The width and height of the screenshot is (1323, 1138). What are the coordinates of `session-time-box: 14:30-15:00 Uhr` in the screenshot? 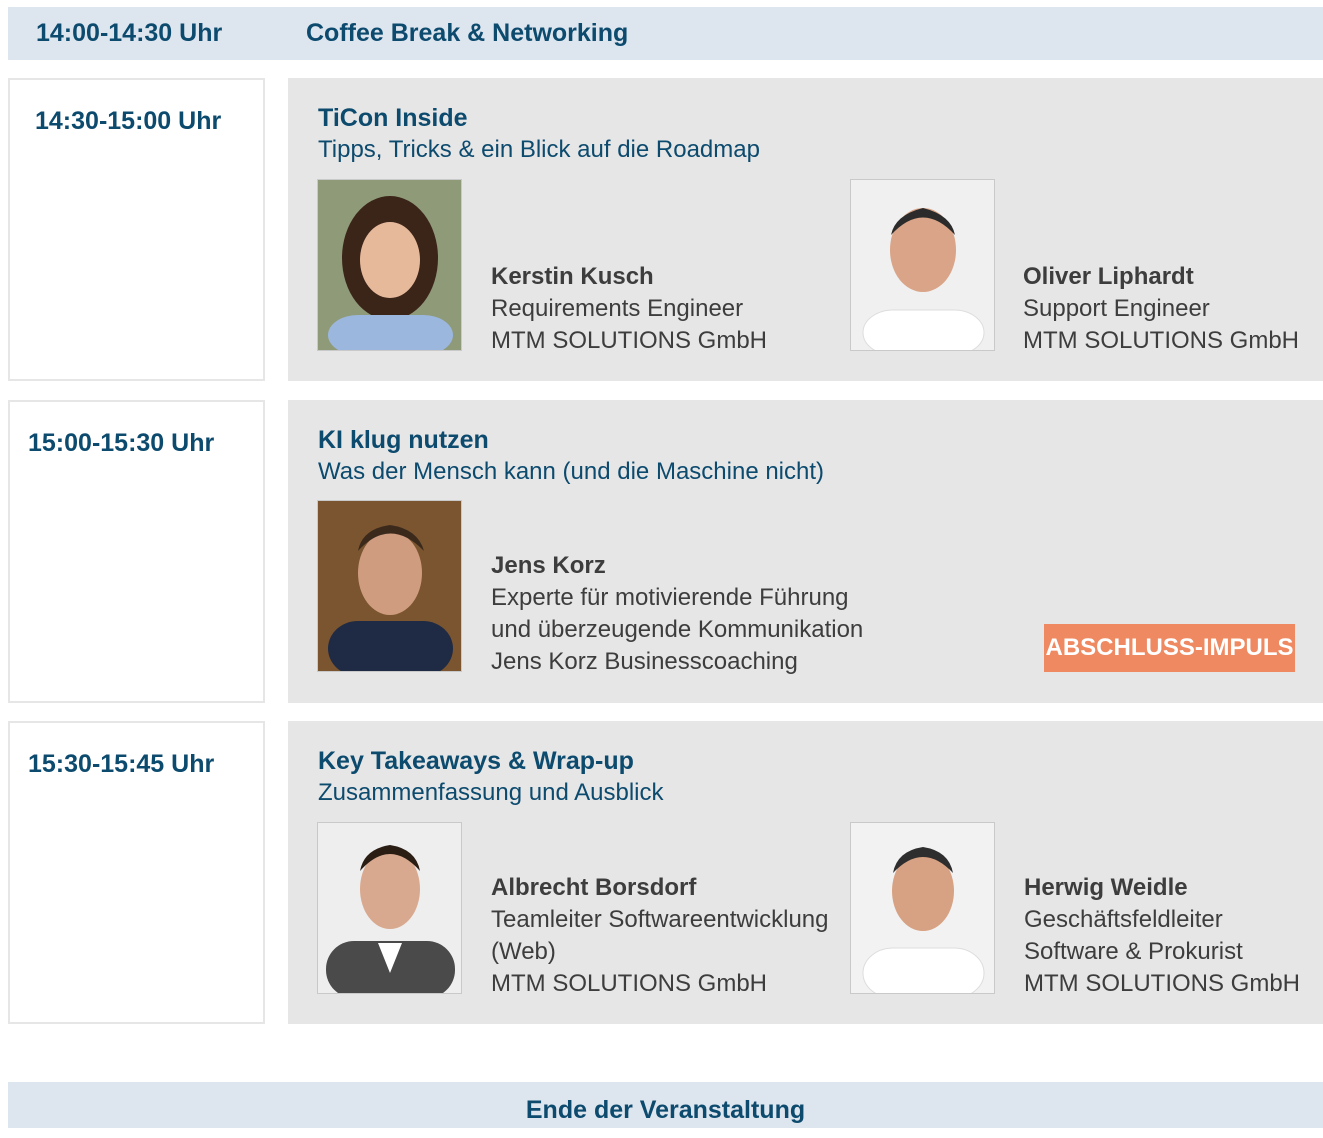 It's located at (136, 229).